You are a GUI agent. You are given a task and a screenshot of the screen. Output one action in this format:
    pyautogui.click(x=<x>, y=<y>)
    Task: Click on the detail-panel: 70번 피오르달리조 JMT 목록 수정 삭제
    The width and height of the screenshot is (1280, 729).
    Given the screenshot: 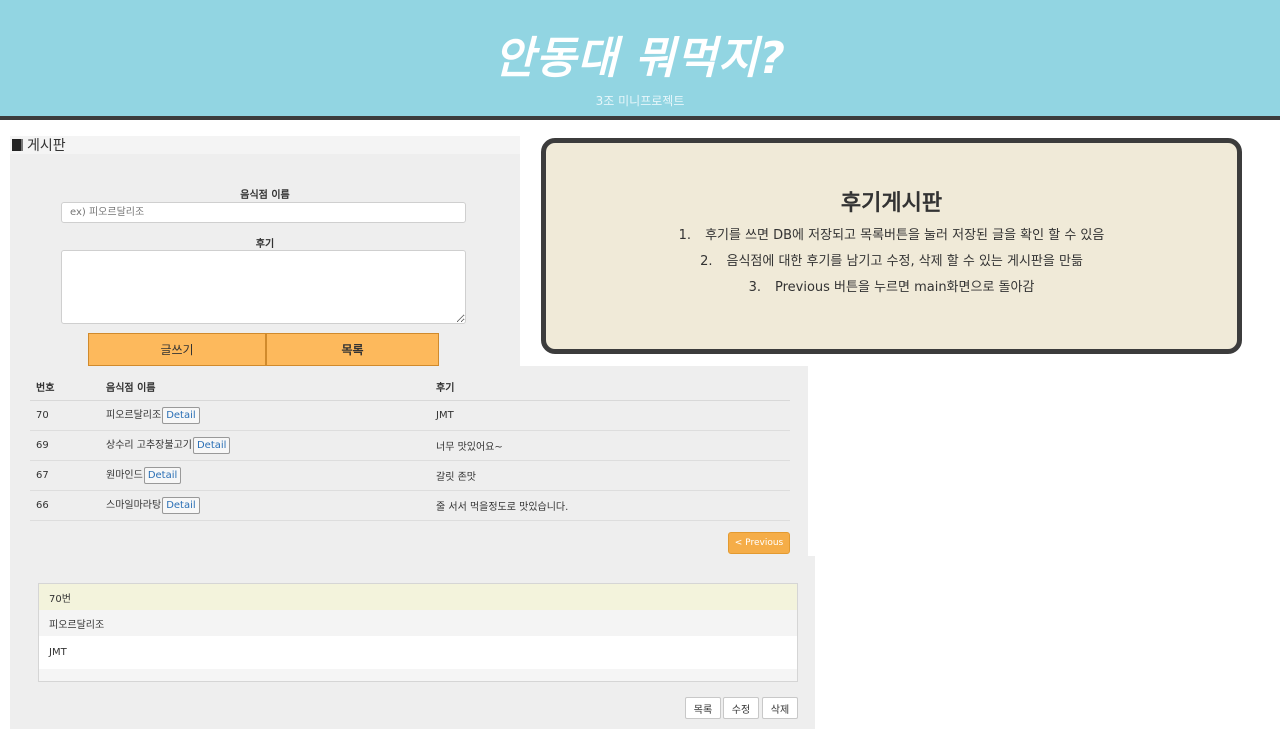 What is the action you would take?
    pyautogui.click(x=412, y=642)
    